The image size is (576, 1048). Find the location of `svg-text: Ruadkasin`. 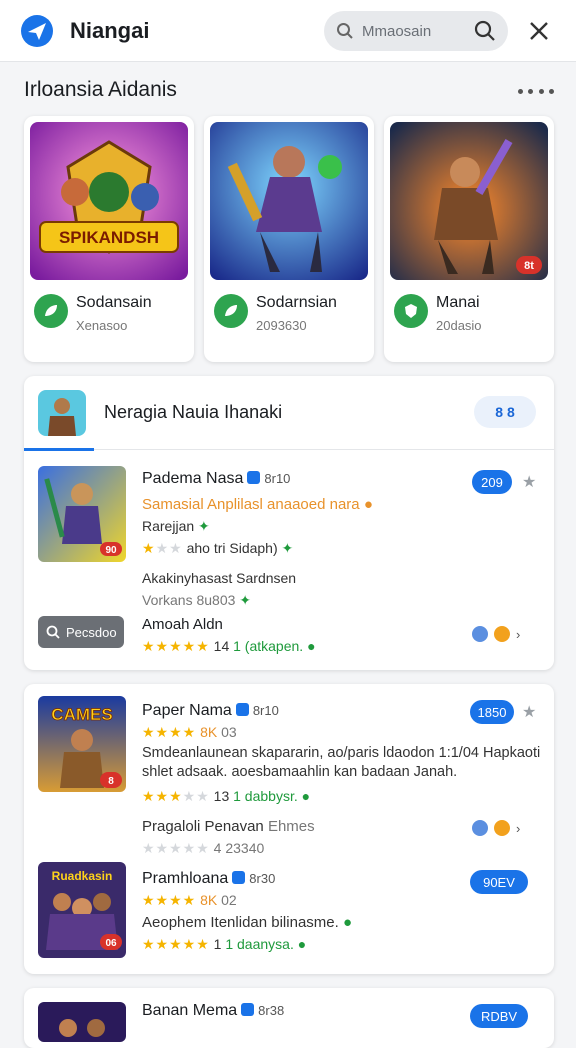

svg-text: Ruadkasin is located at coordinates (82, 876).